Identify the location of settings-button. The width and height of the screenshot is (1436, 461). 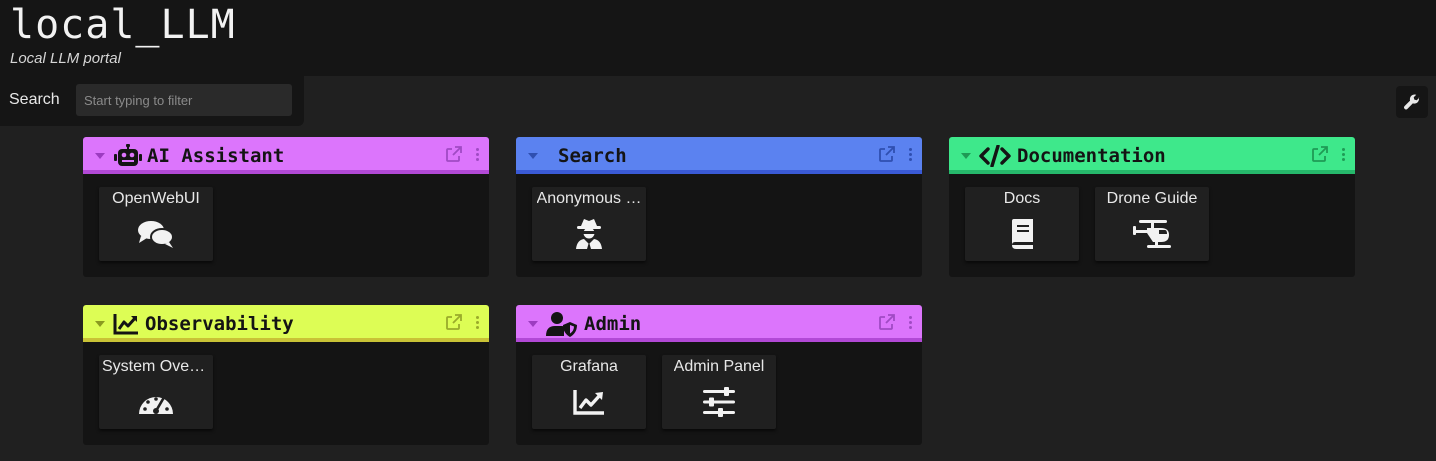
(1412, 102).